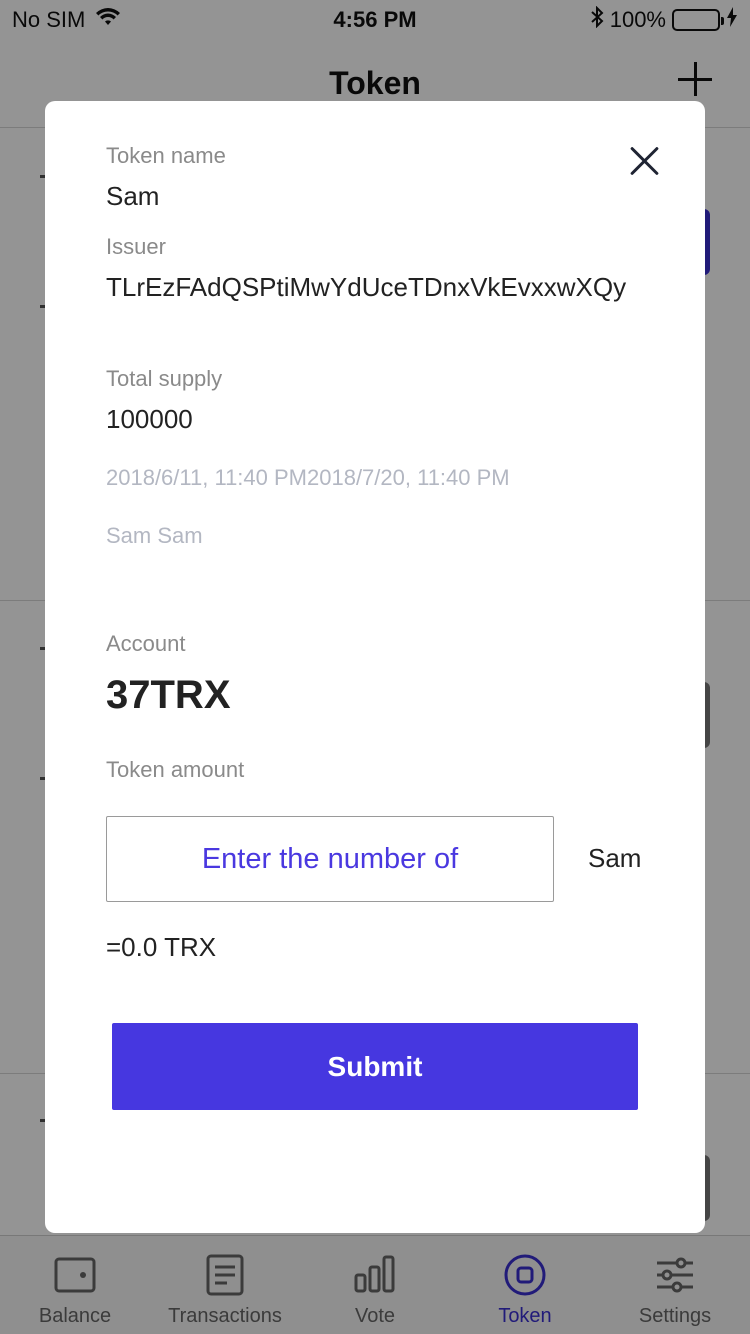  What do you see at coordinates (136, 246) in the screenshot?
I see `issuer-label: Issuer` at bounding box center [136, 246].